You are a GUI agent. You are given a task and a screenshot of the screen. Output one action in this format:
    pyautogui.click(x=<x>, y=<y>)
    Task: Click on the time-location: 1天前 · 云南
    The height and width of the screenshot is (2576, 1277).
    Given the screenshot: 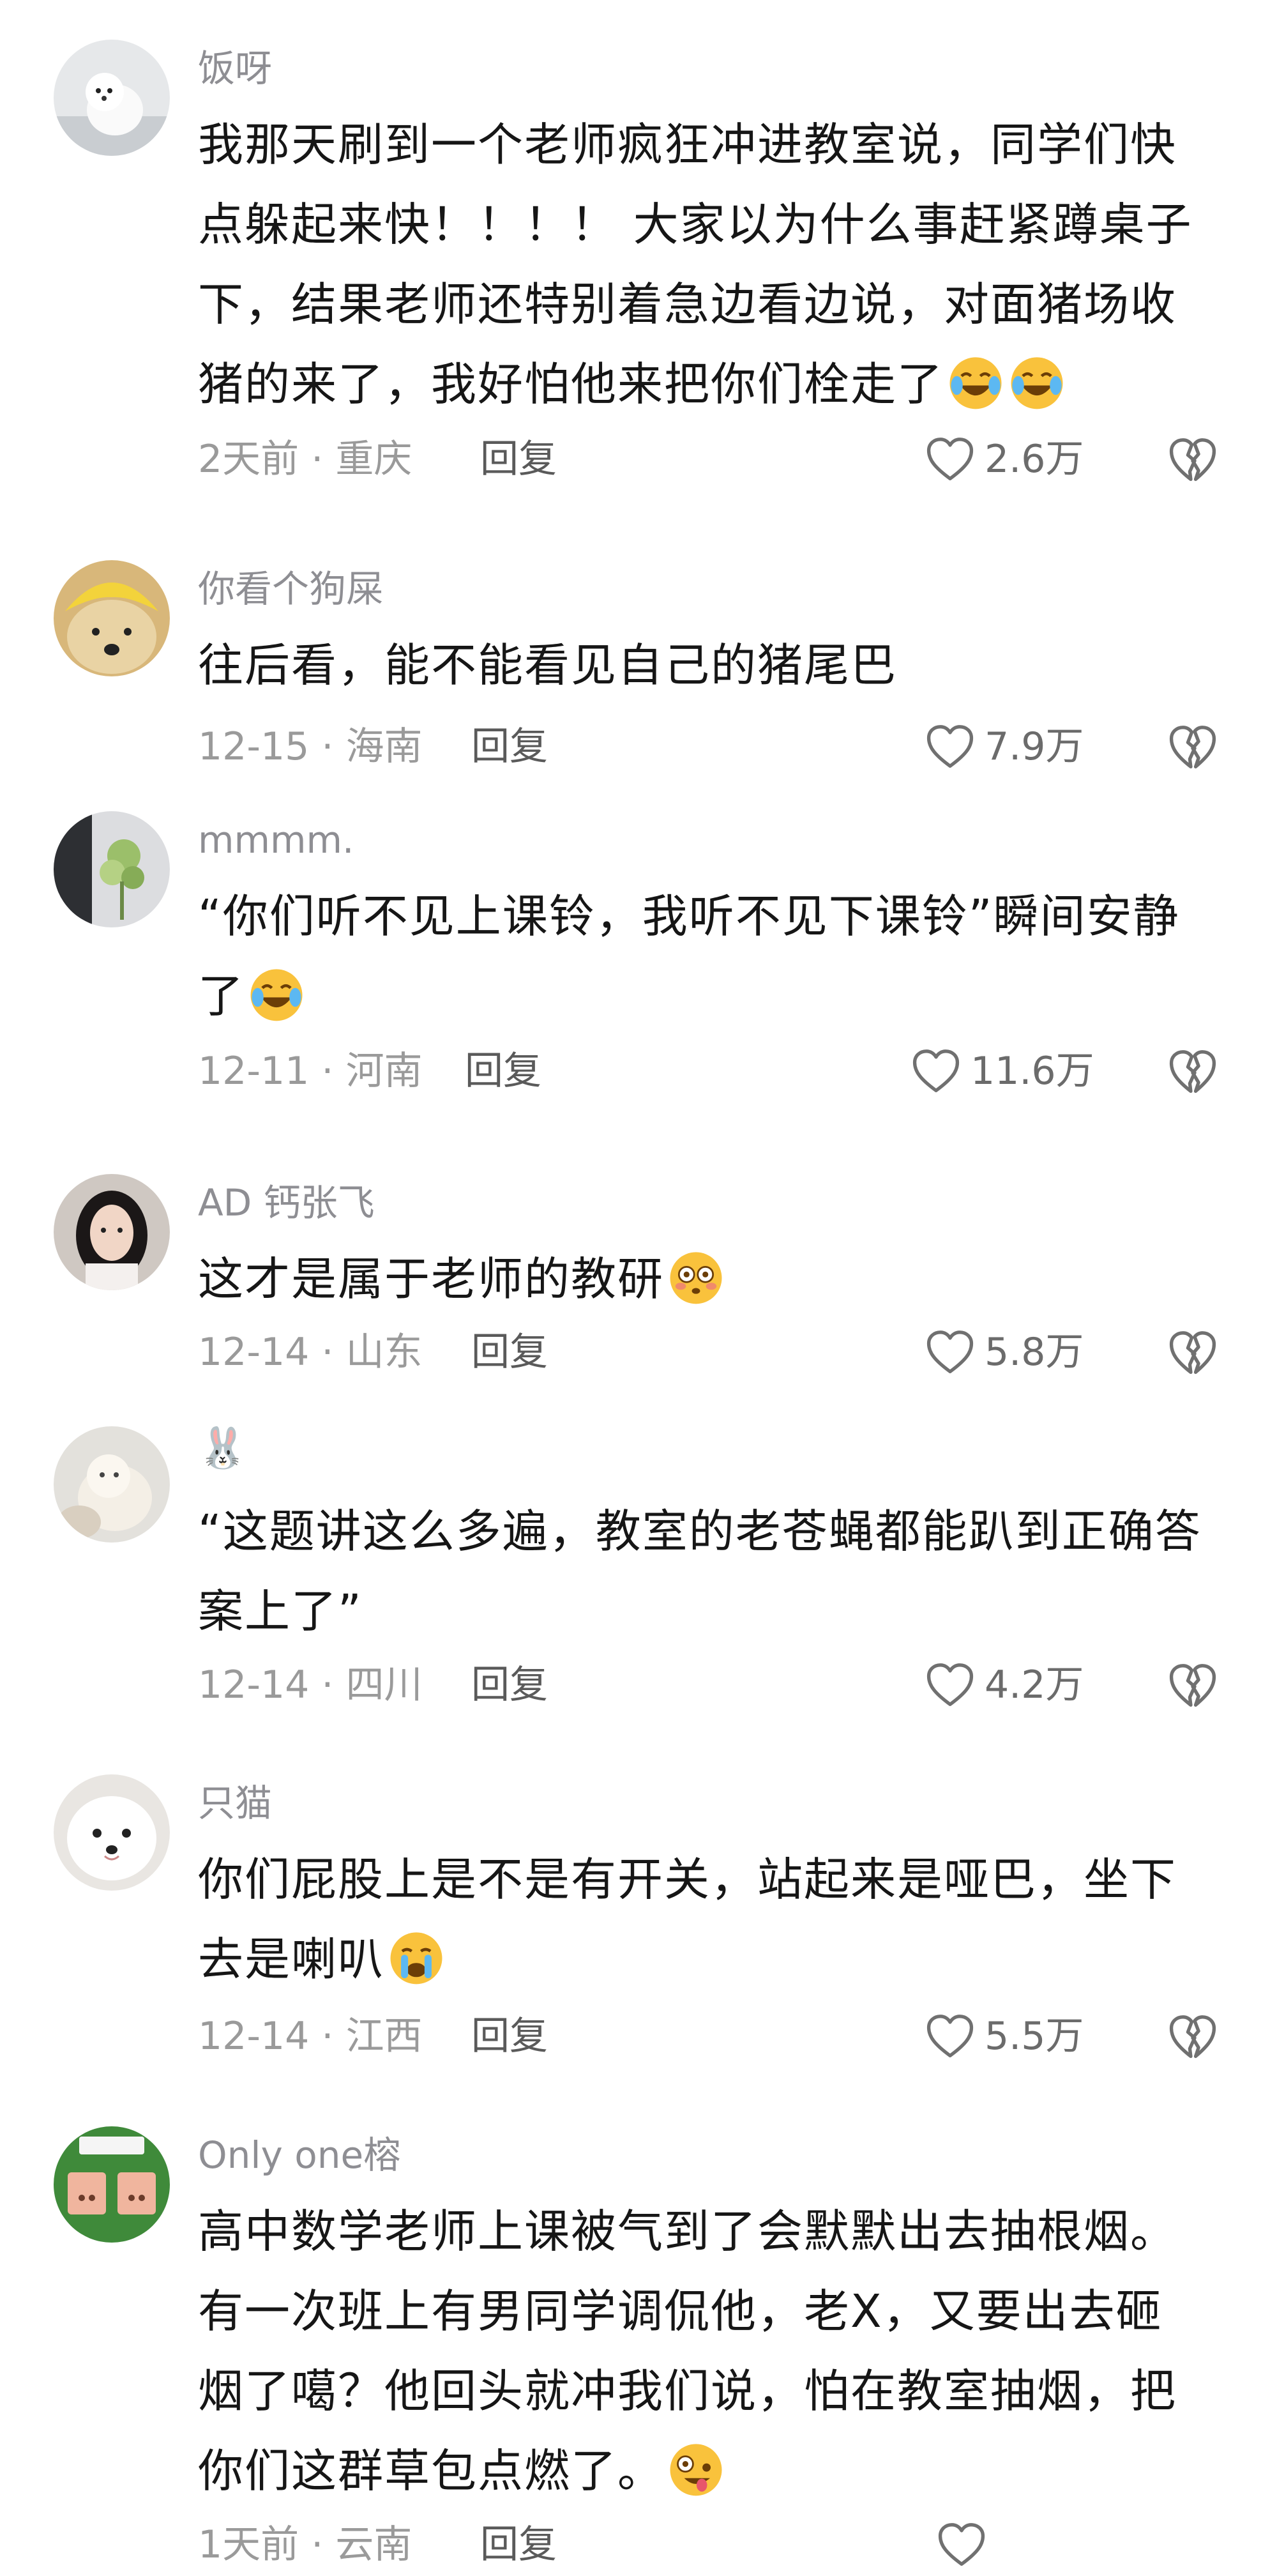 What is the action you would take?
    pyautogui.click(x=305, y=2544)
    